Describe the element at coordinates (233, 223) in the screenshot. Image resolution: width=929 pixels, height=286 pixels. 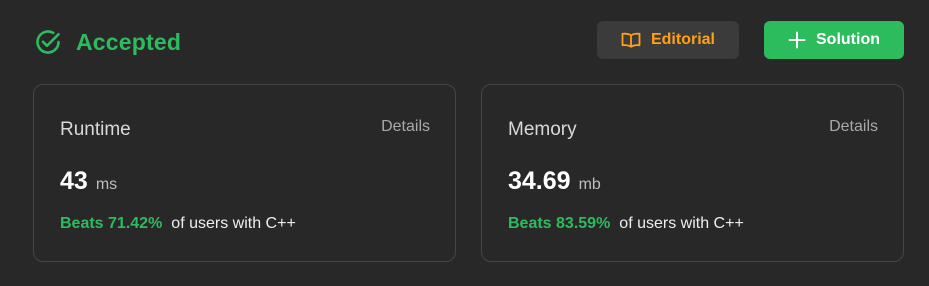
I see `runtime-beats-text: of users with C++` at that location.